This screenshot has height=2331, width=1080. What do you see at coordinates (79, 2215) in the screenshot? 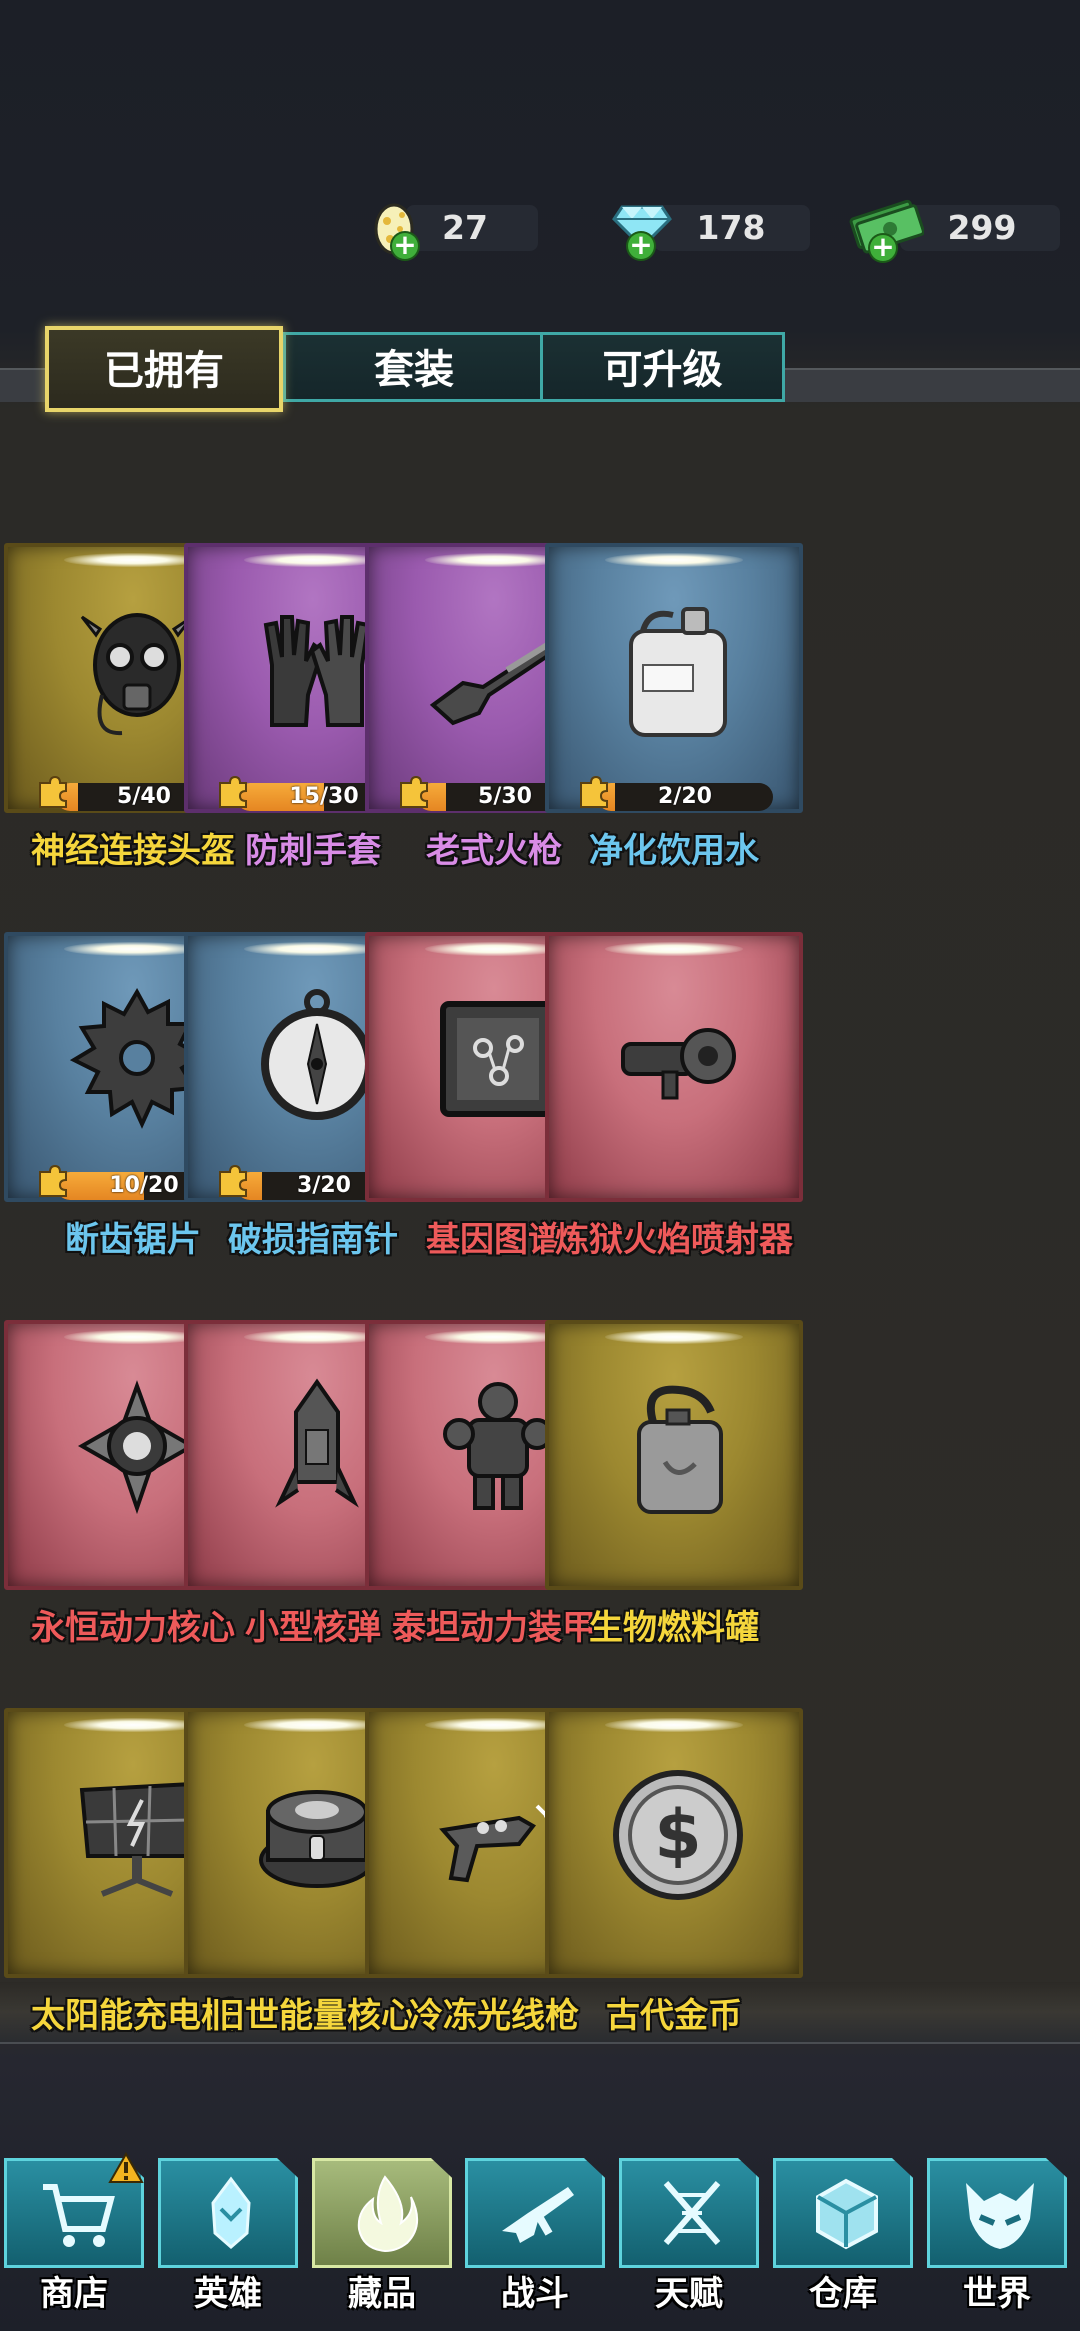
I see `cart-icon` at bounding box center [79, 2215].